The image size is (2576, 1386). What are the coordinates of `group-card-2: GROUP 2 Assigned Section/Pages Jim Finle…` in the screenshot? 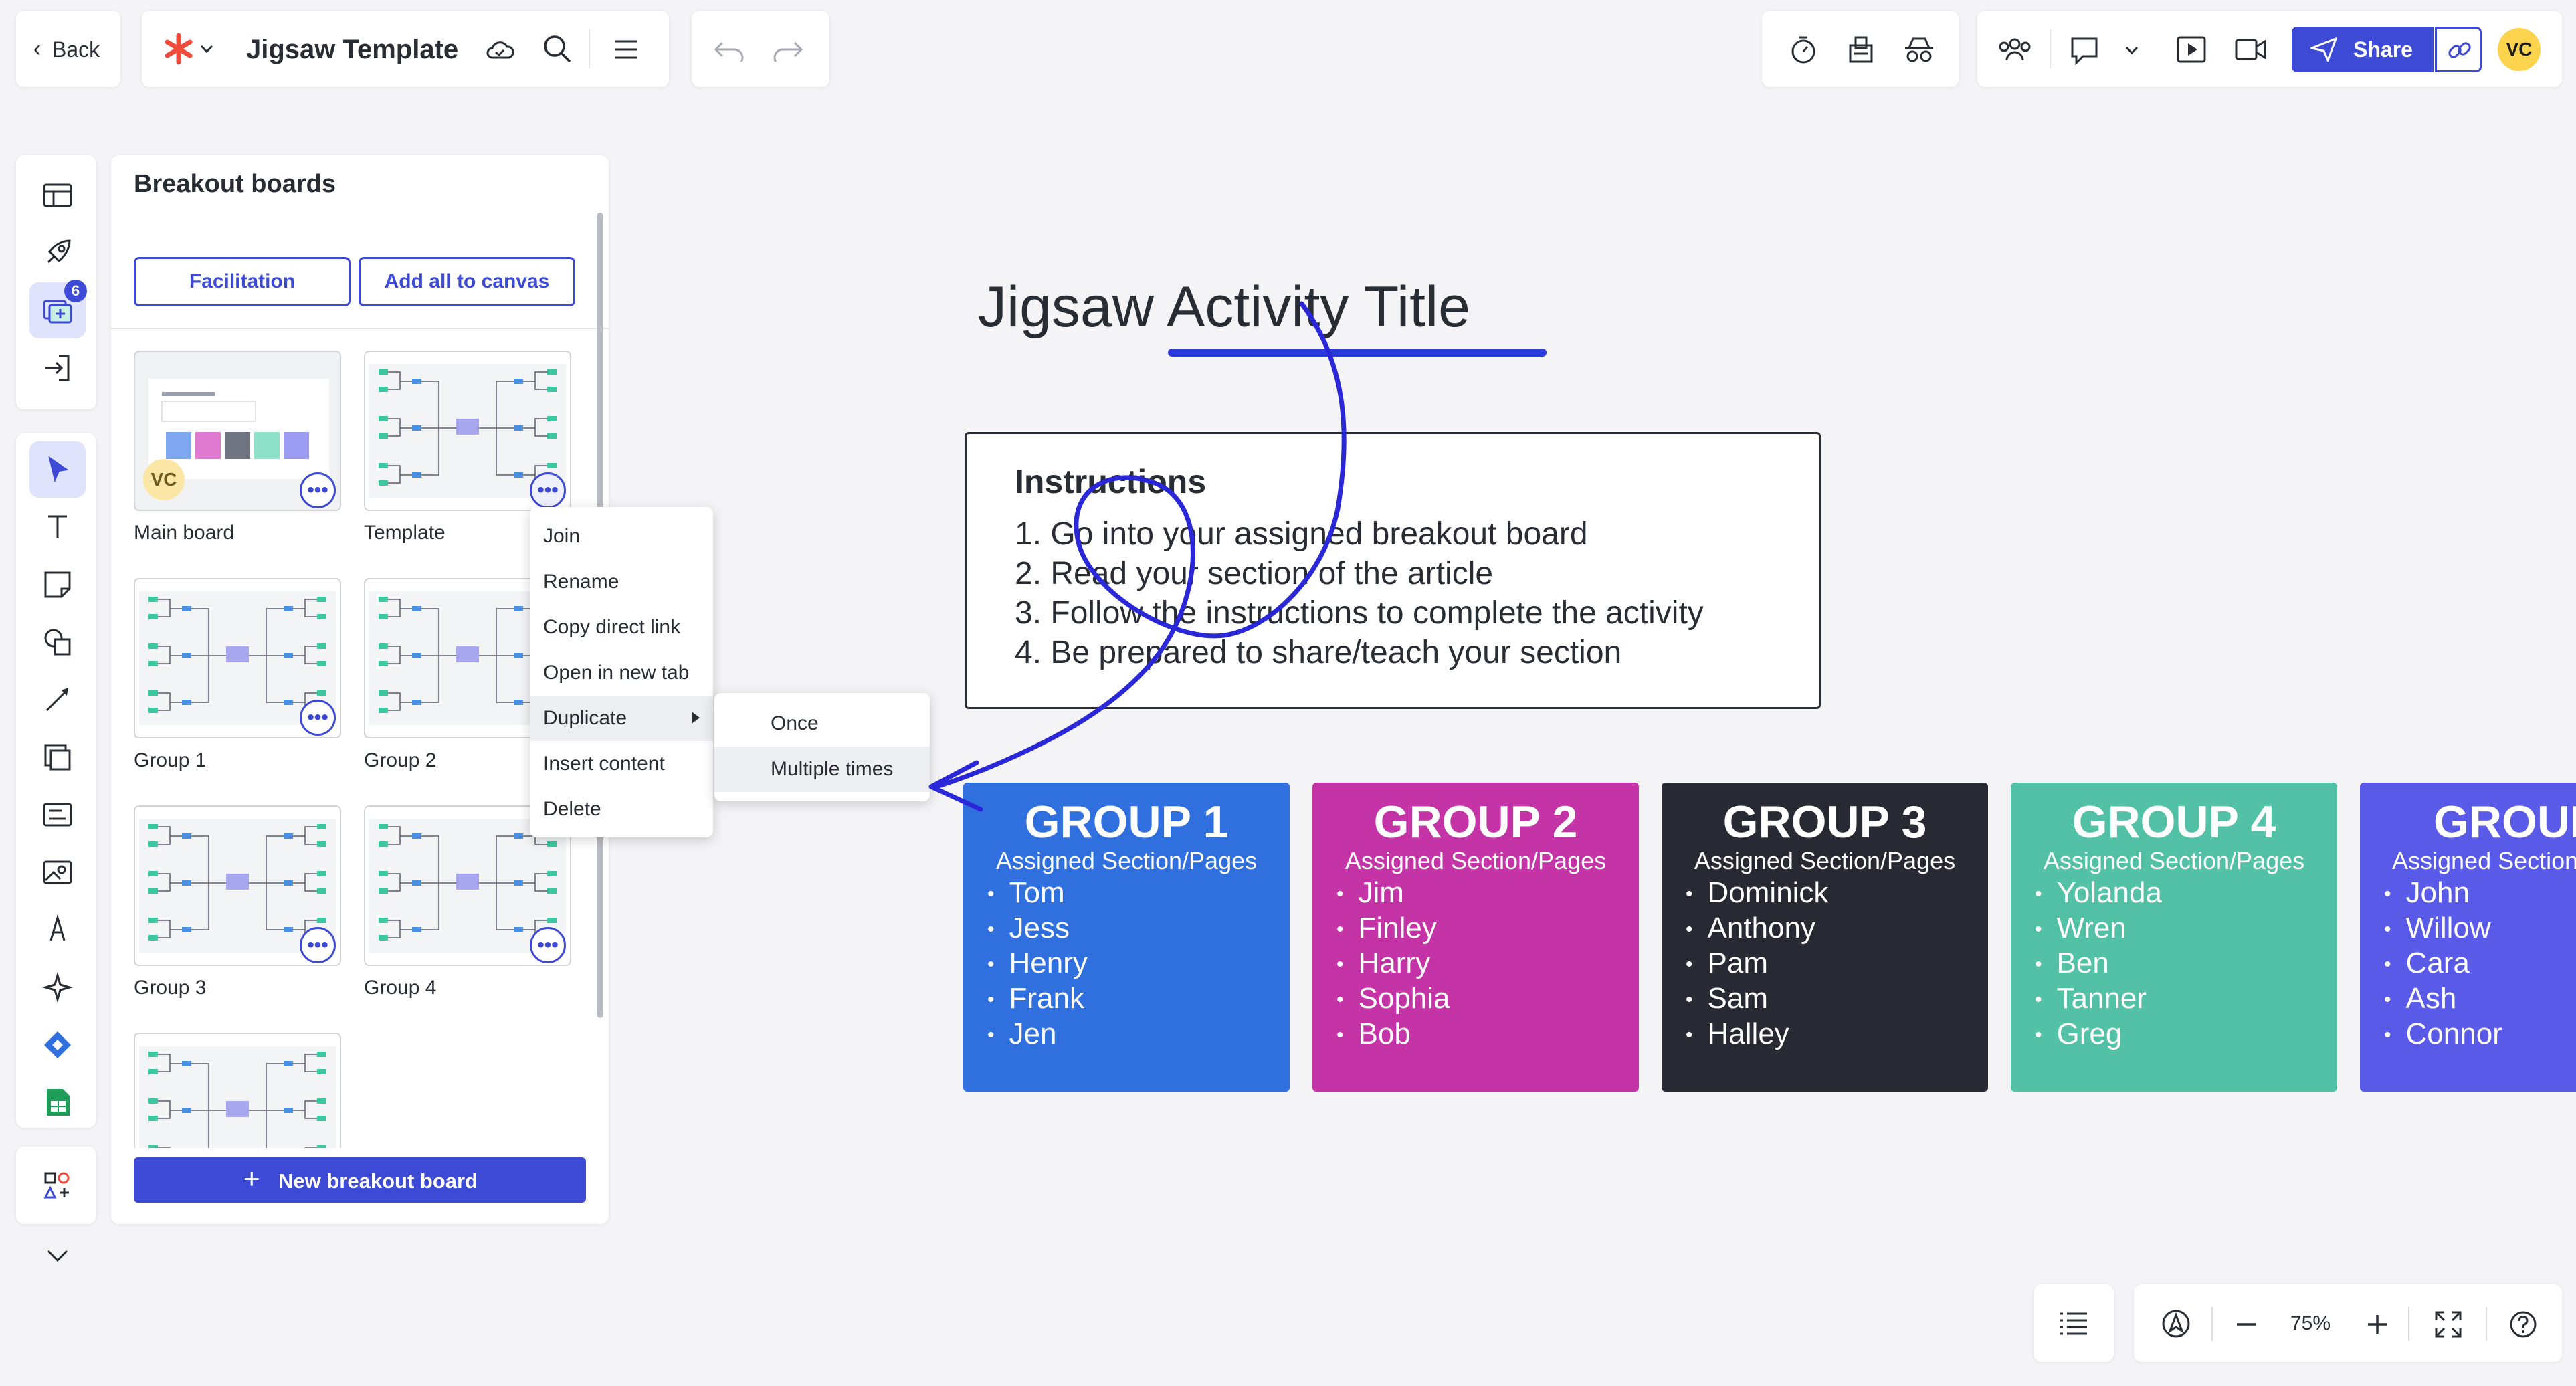 It's located at (1475, 938).